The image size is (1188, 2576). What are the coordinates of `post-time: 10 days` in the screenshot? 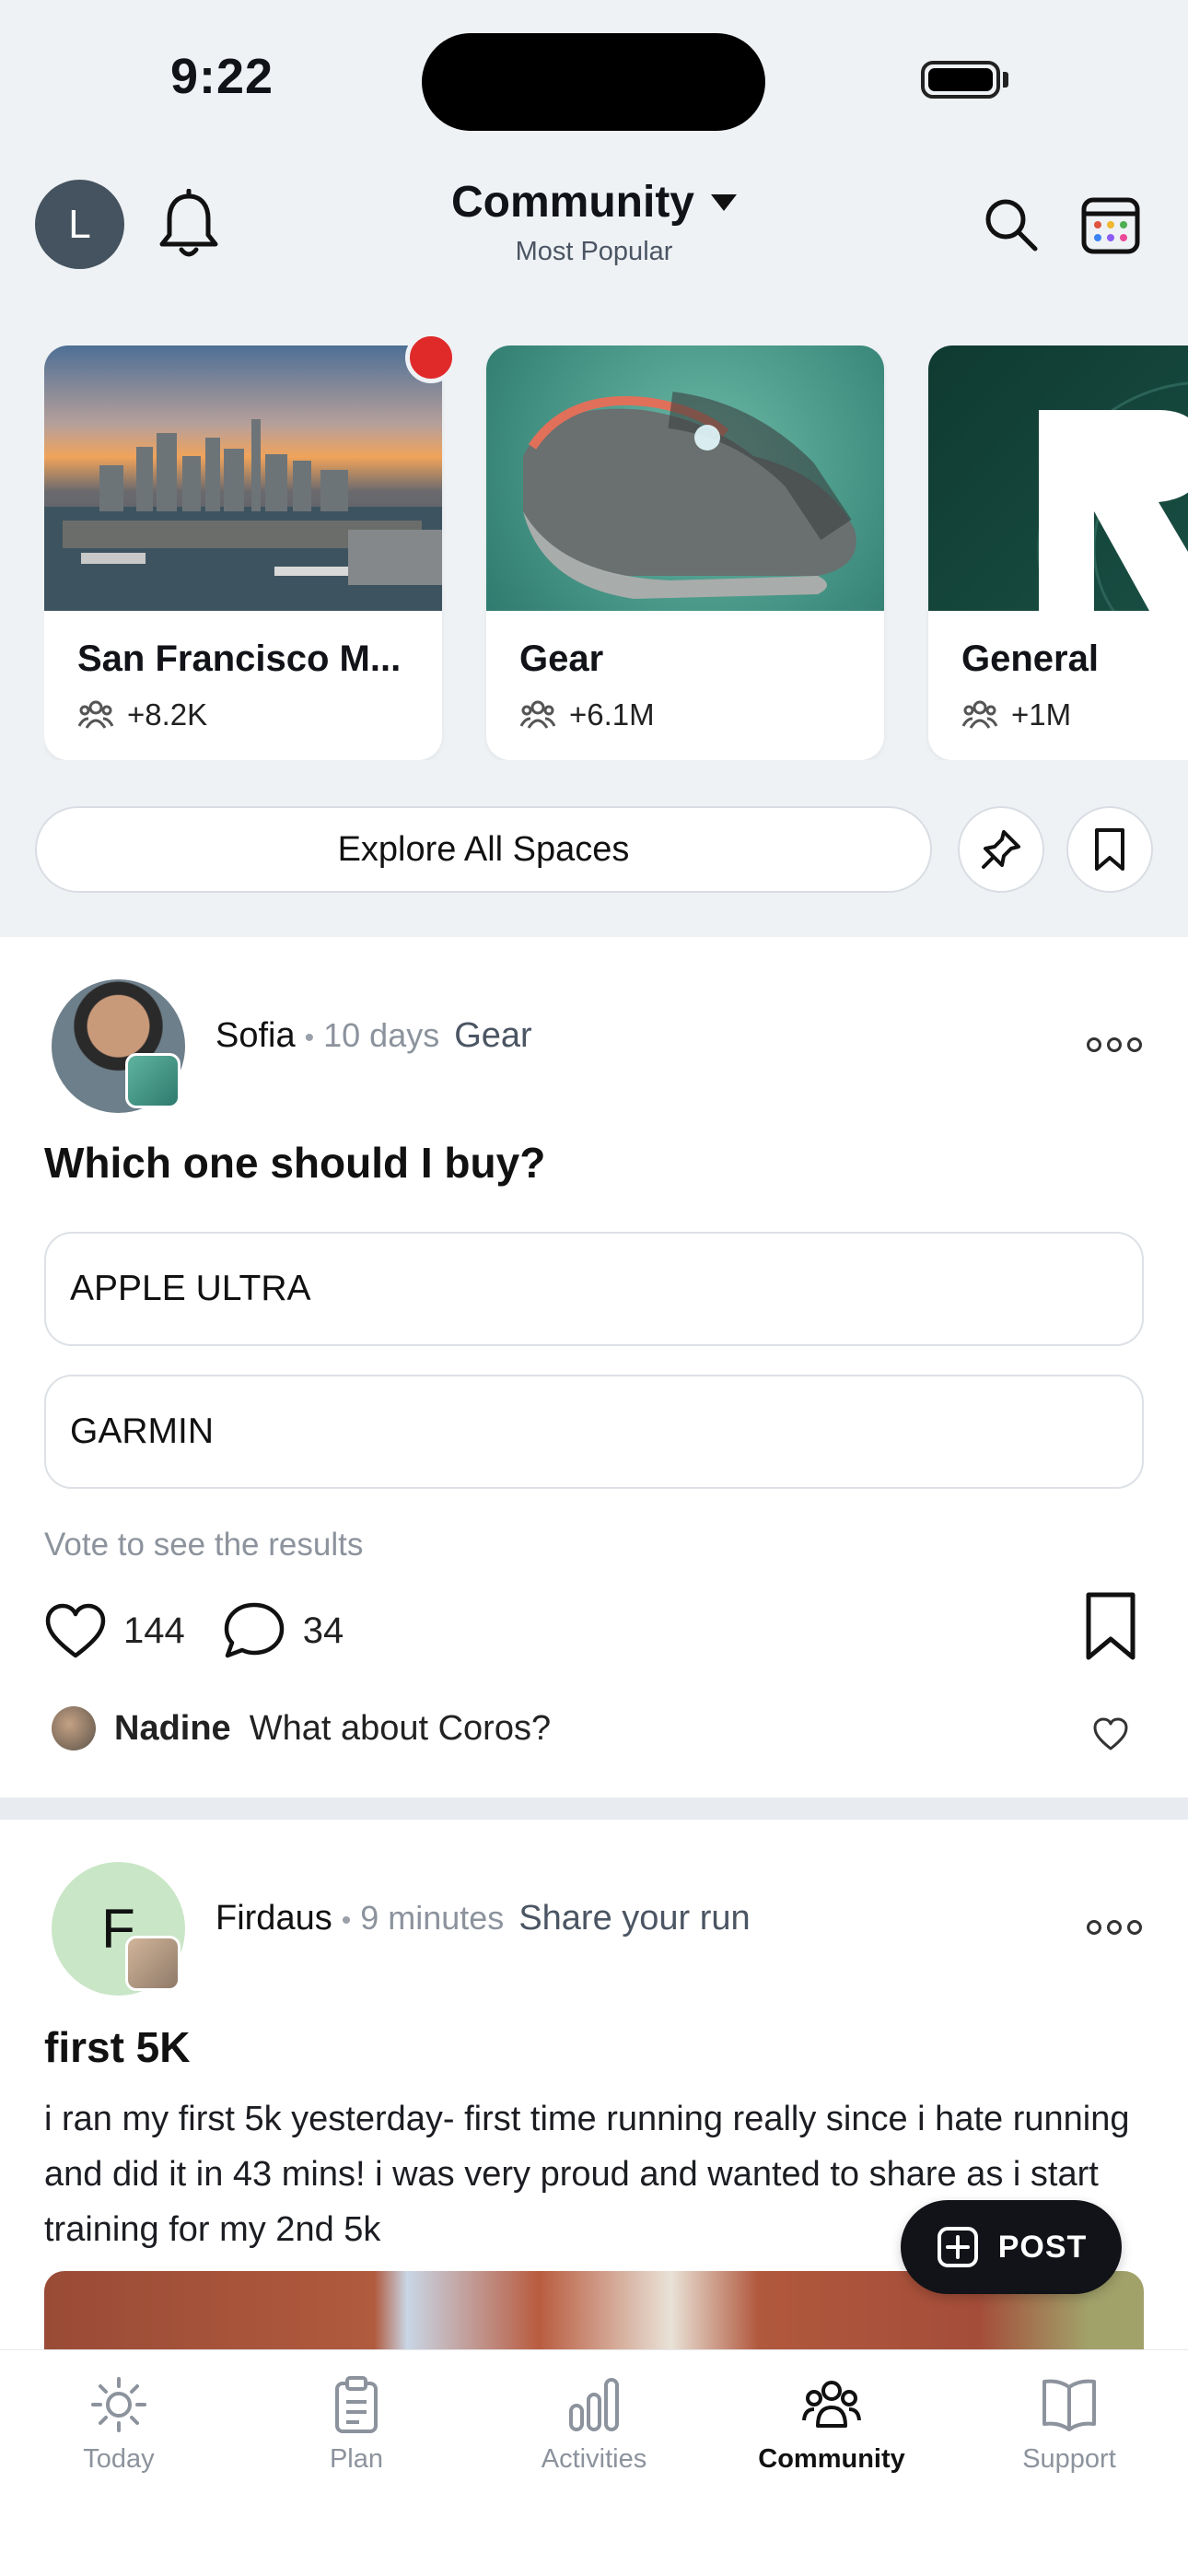 It's located at (381, 1035).